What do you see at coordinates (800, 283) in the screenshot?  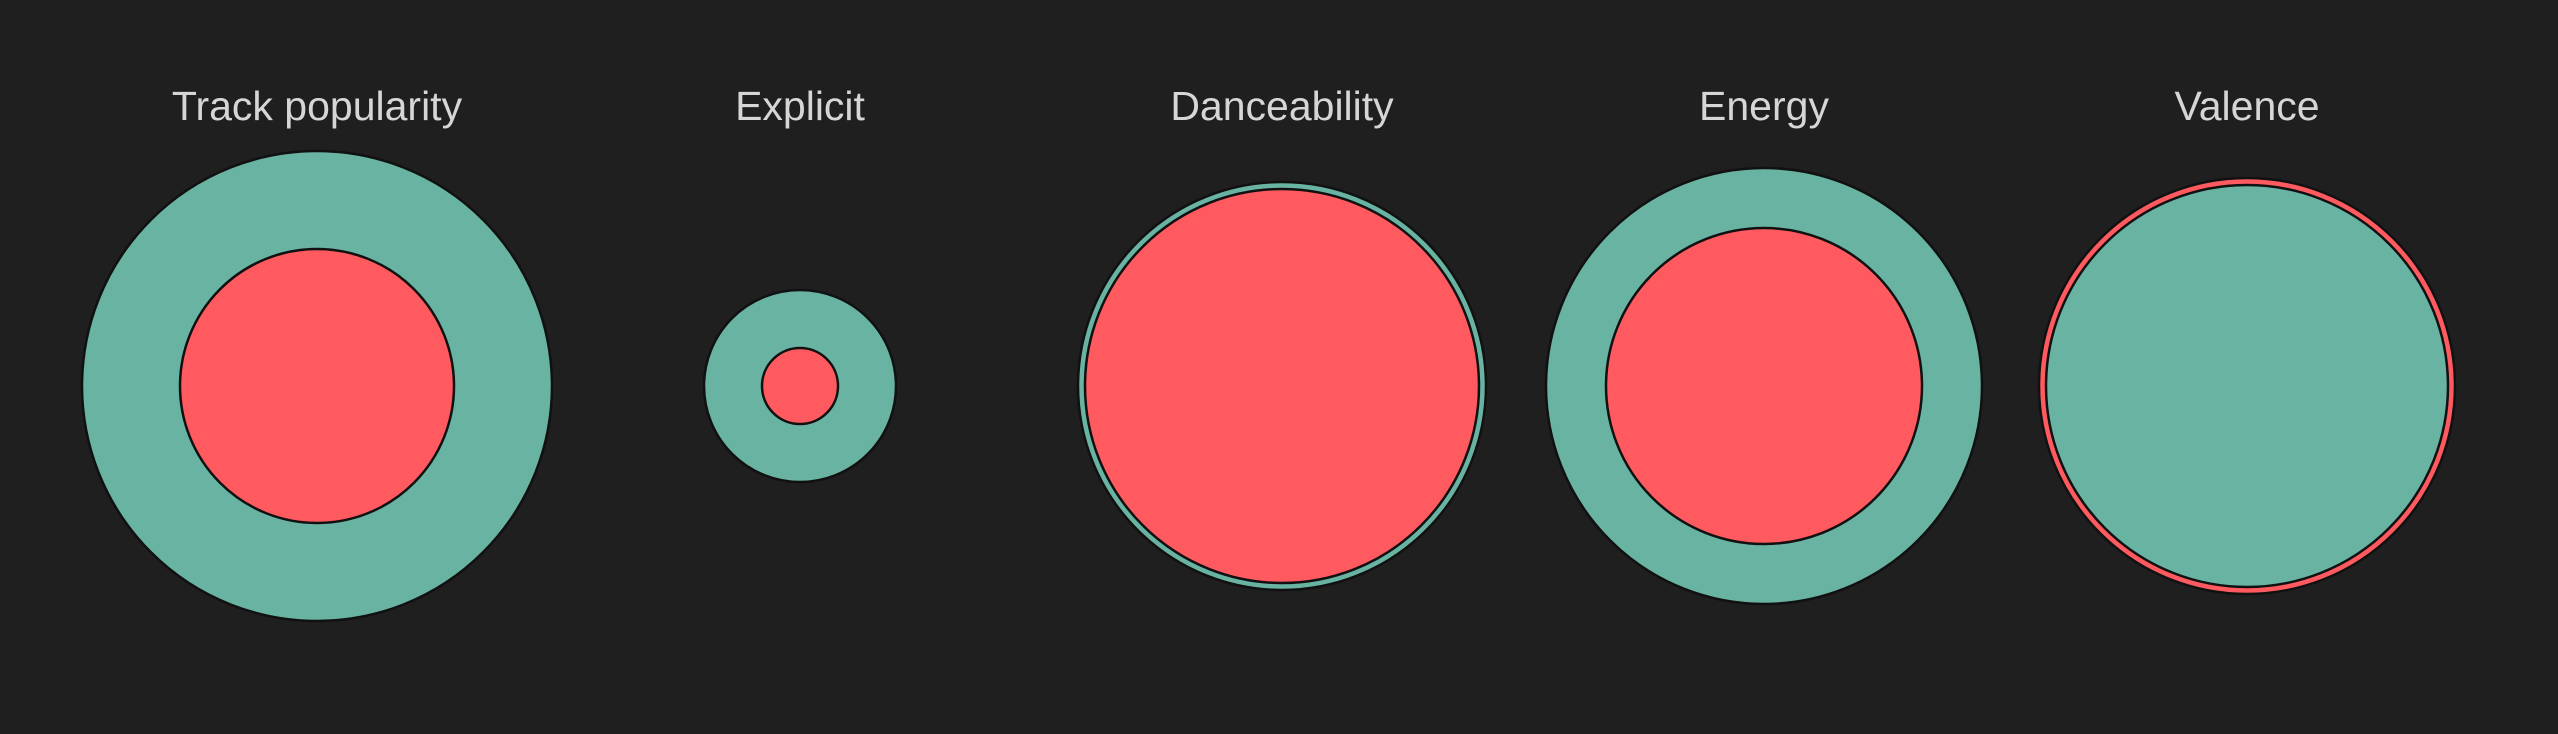 I see `panel-explicit: Explicit` at bounding box center [800, 283].